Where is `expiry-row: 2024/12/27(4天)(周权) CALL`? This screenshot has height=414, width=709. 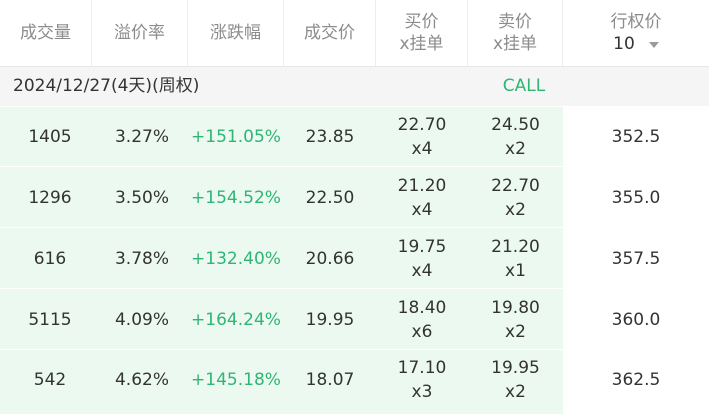
expiry-row: 2024/12/27(4天)(周权) CALL is located at coordinates (354, 86).